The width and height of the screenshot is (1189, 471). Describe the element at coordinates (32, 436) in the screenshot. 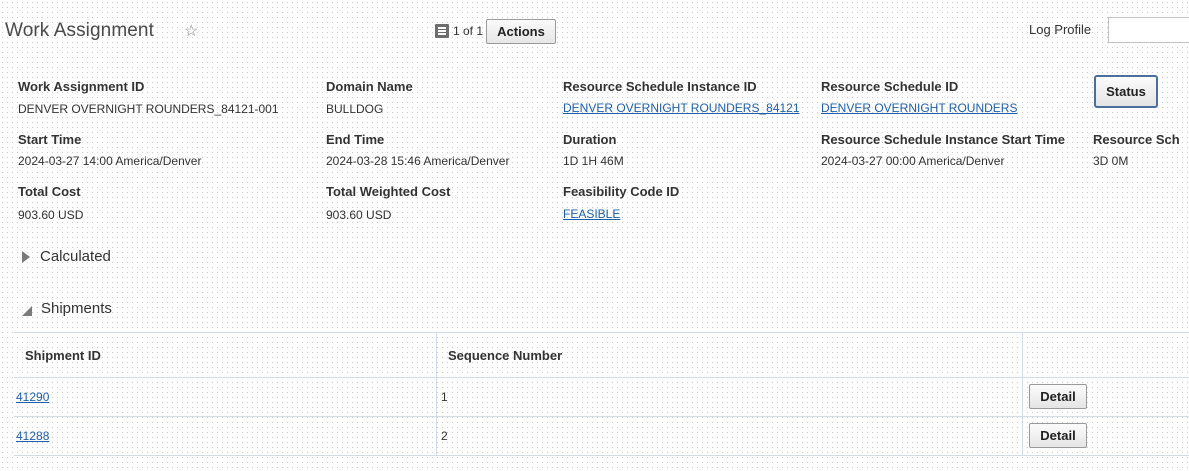

I see `shipment-id-link: 41288` at that location.